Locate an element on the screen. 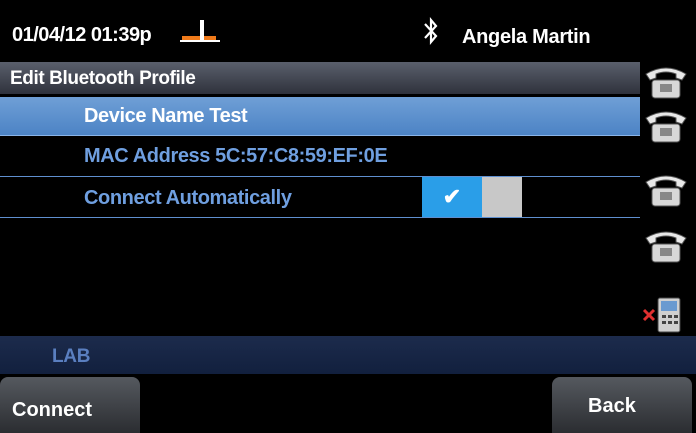 This screenshot has width=696, height=433. device-name-label: Device Name Test is located at coordinates (166, 116).